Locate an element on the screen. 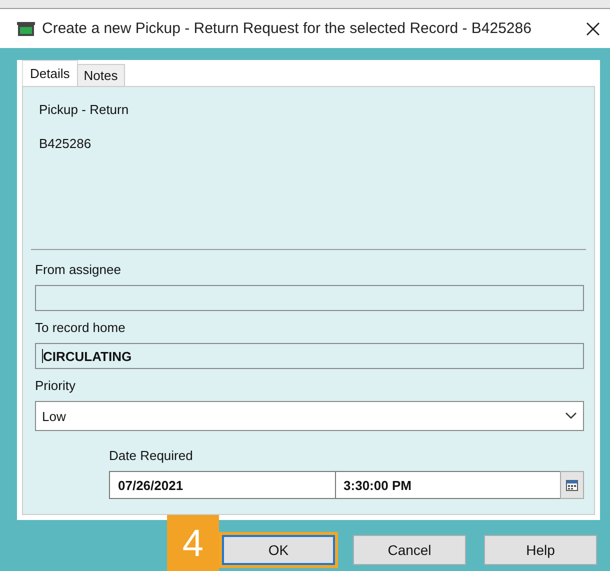  dialog-button: OK is located at coordinates (278, 550).